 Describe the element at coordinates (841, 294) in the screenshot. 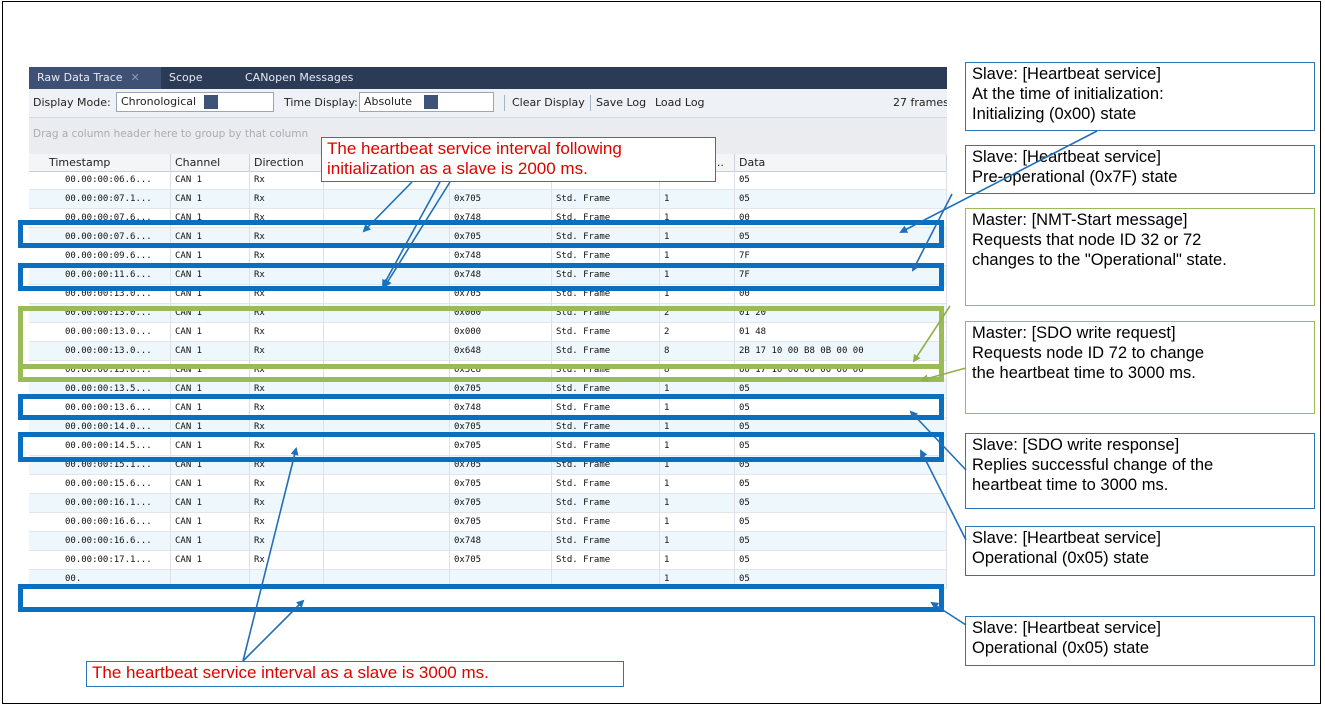

I see `table-cell: 00` at that location.